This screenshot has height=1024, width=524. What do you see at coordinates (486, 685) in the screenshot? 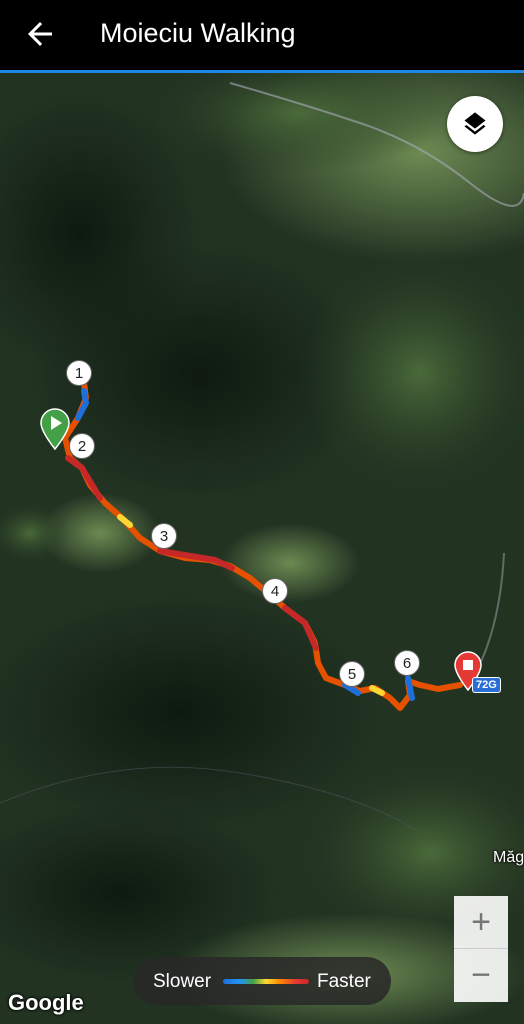
I see `road-label: 72G` at bounding box center [486, 685].